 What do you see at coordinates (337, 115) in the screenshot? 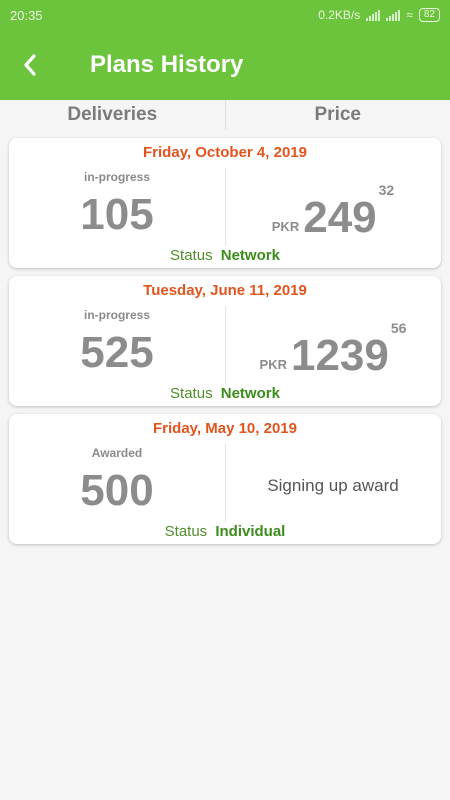
I see `column-header-price: Price` at bounding box center [337, 115].